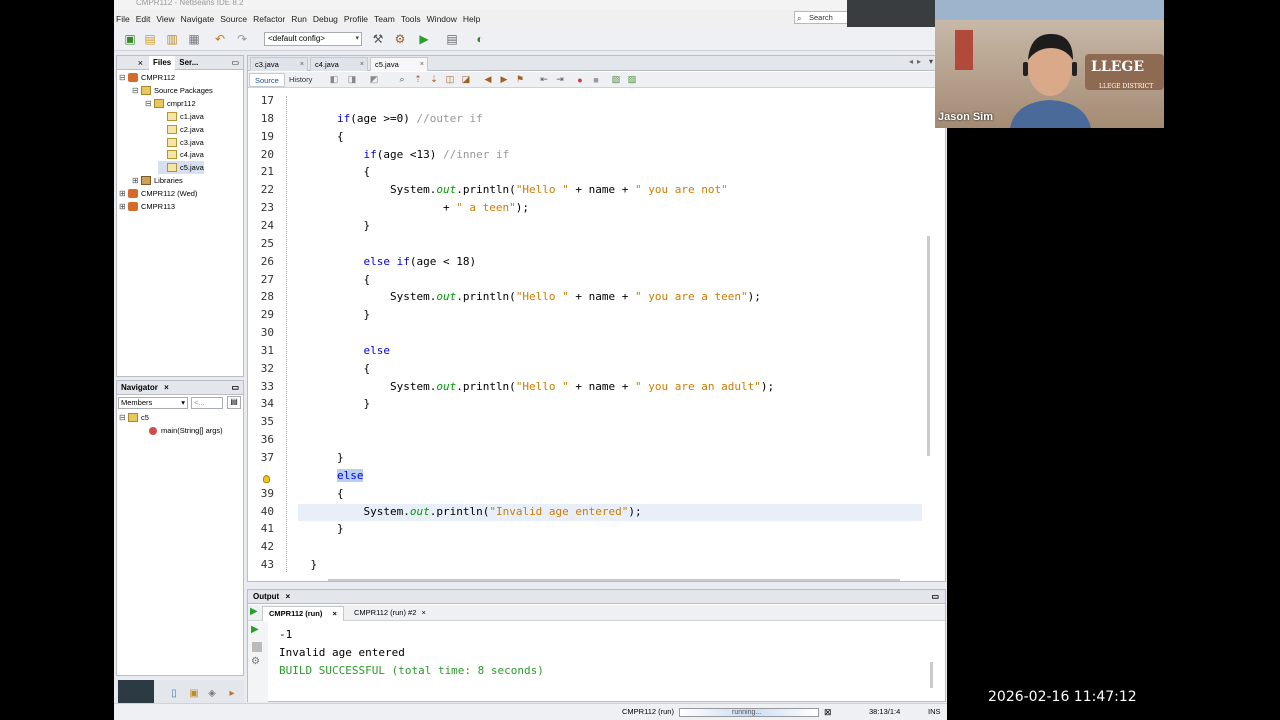 The height and width of the screenshot is (720, 1280). I want to click on menu-help: Help, so click(471, 19).